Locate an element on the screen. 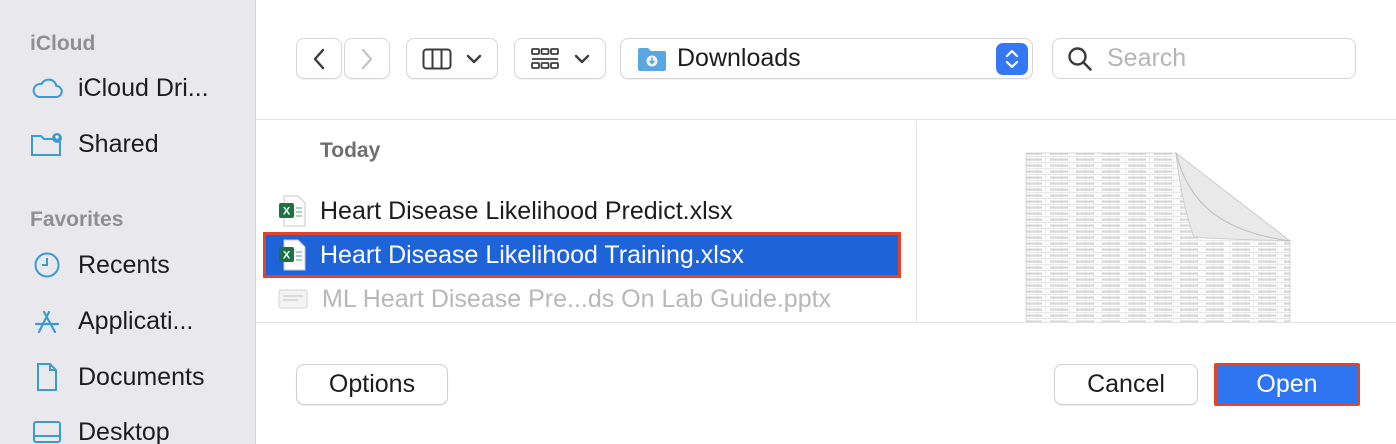  group-by-button is located at coordinates (560, 58).